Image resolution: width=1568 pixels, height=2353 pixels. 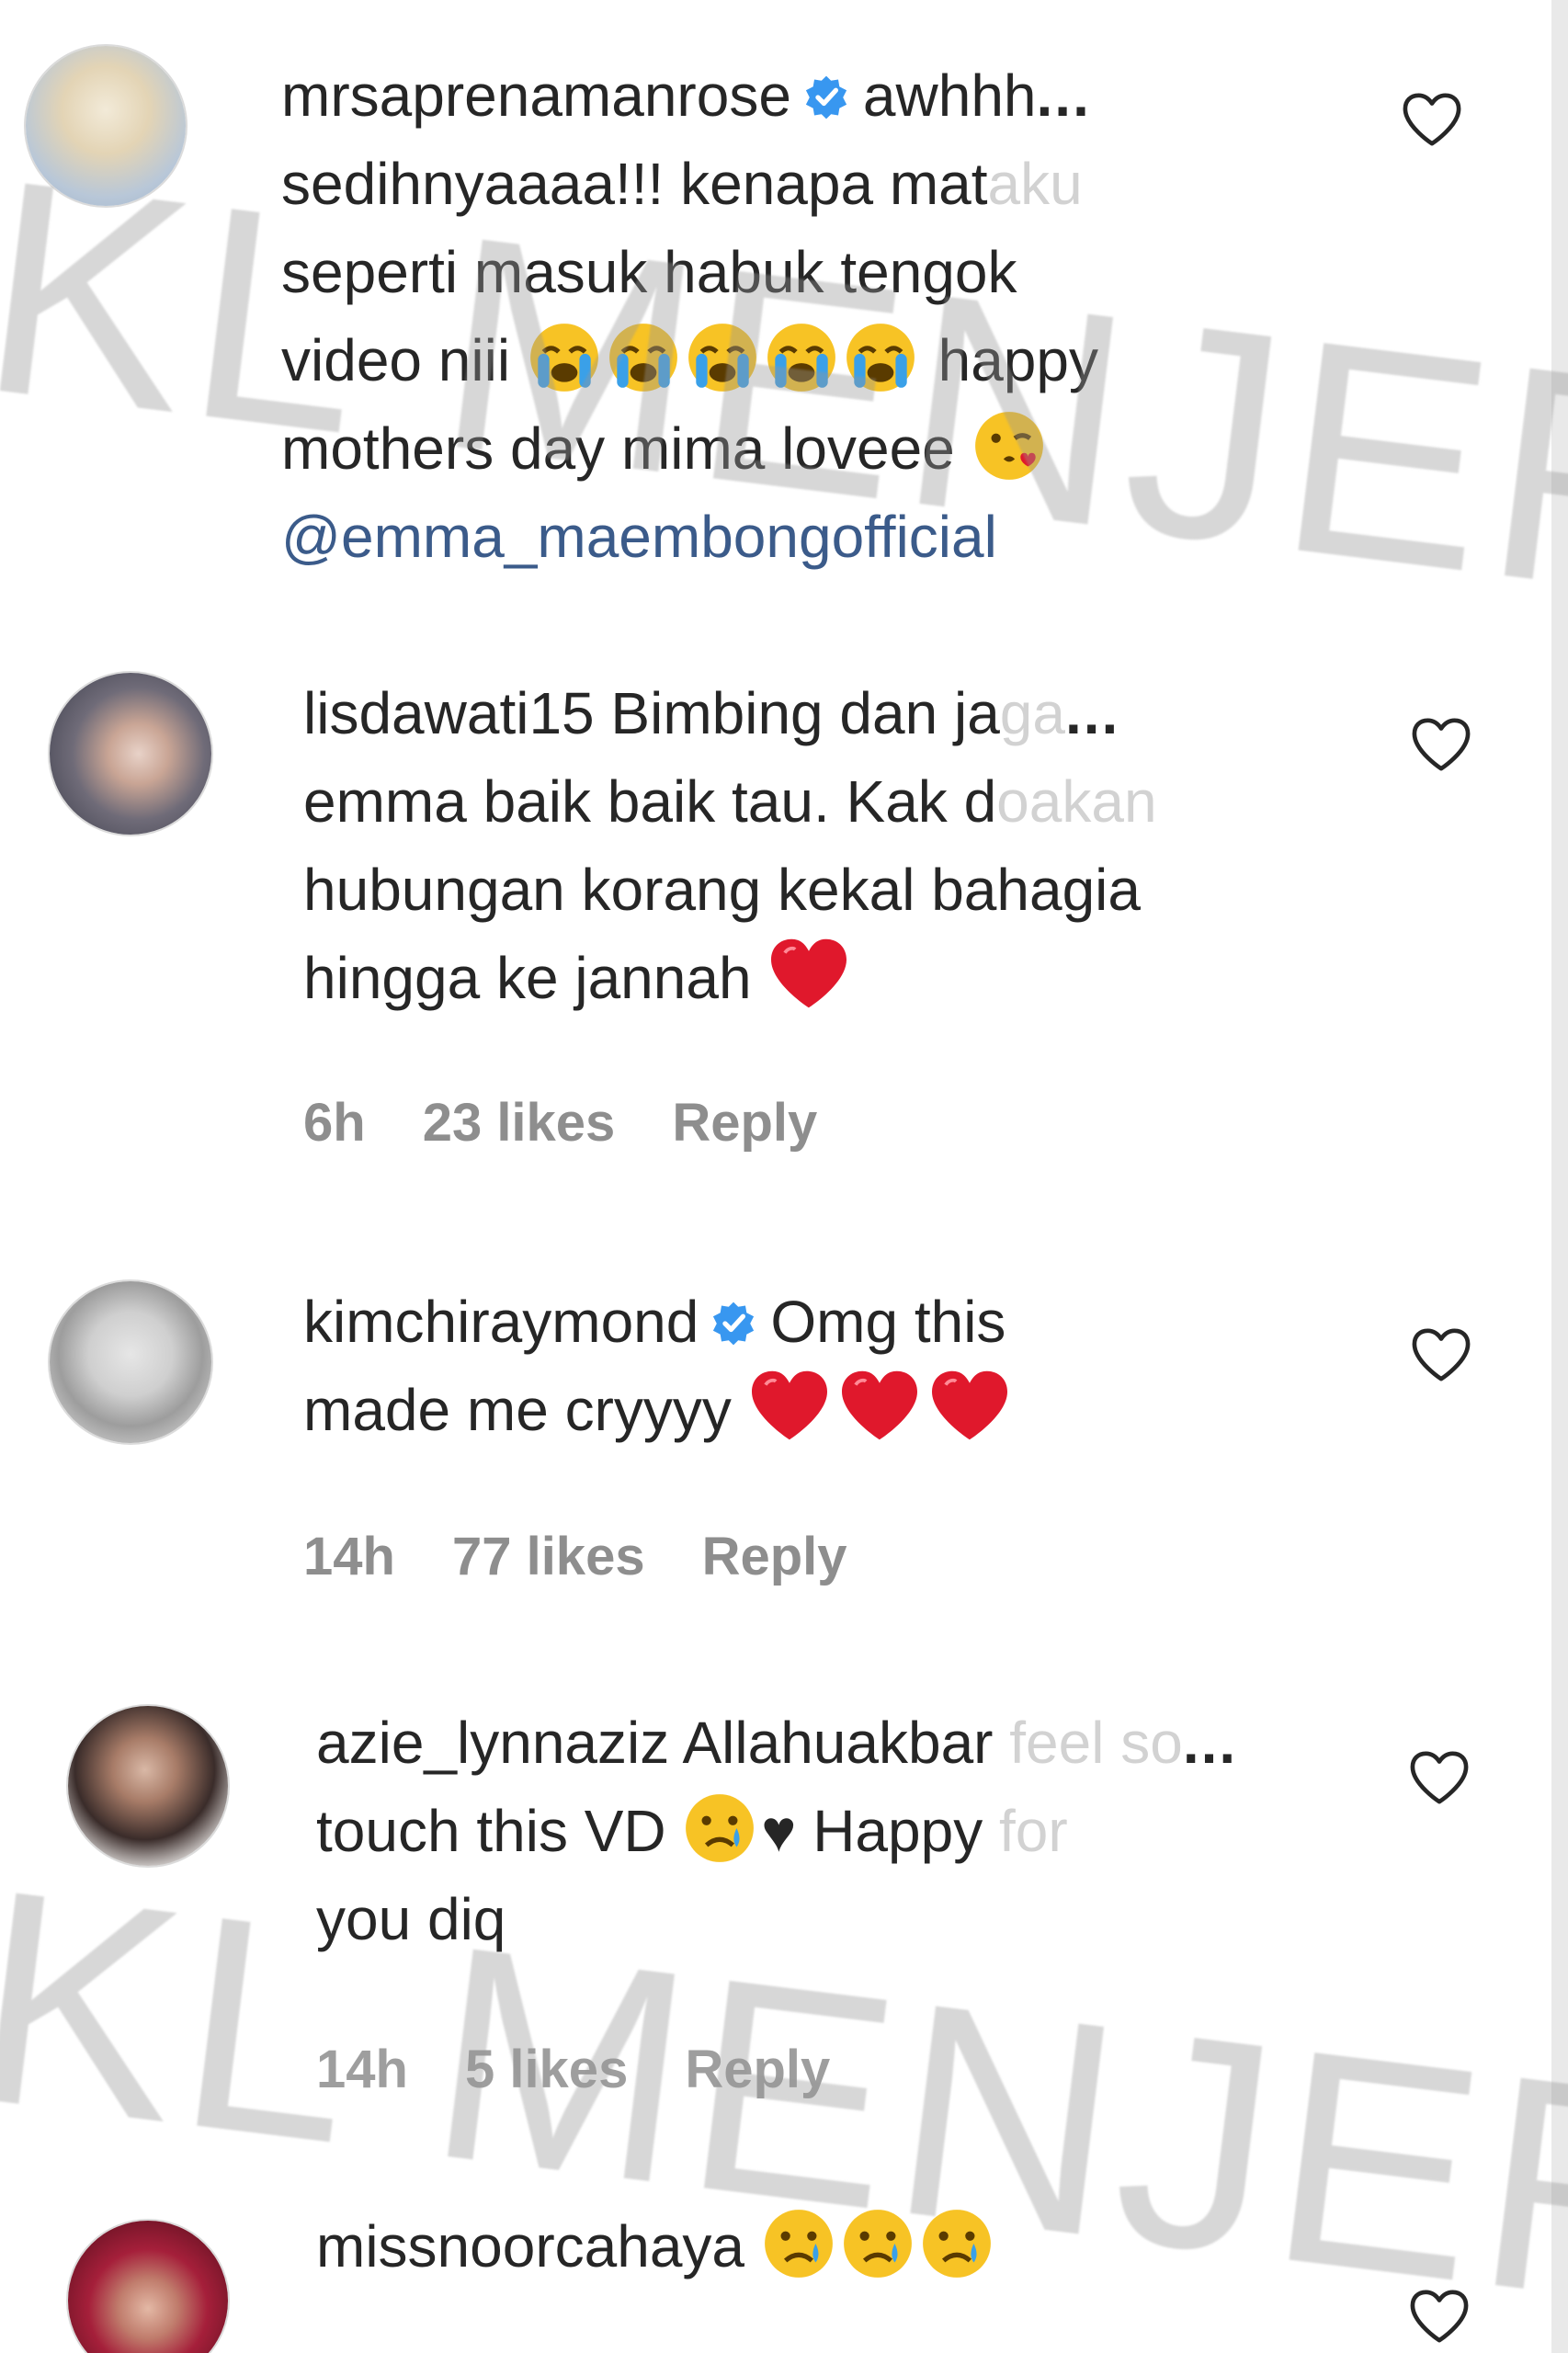 What do you see at coordinates (1076, 801) in the screenshot?
I see `comment-line-faded: oakan` at bounding box center [1076, 801].